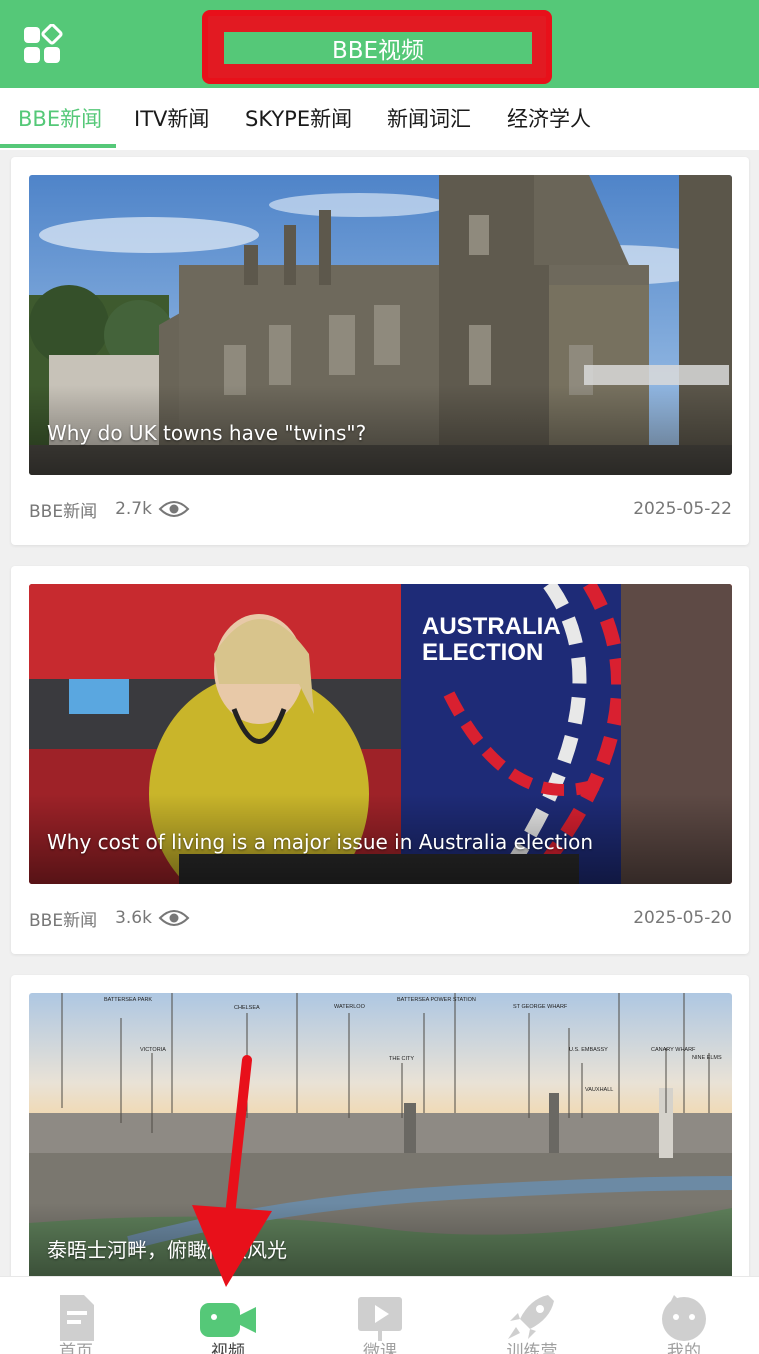 This screenshot has height=1354, width=759. I want to click on map-label-battersea-park: BATTERSEA PARK, so click(128, 1000).